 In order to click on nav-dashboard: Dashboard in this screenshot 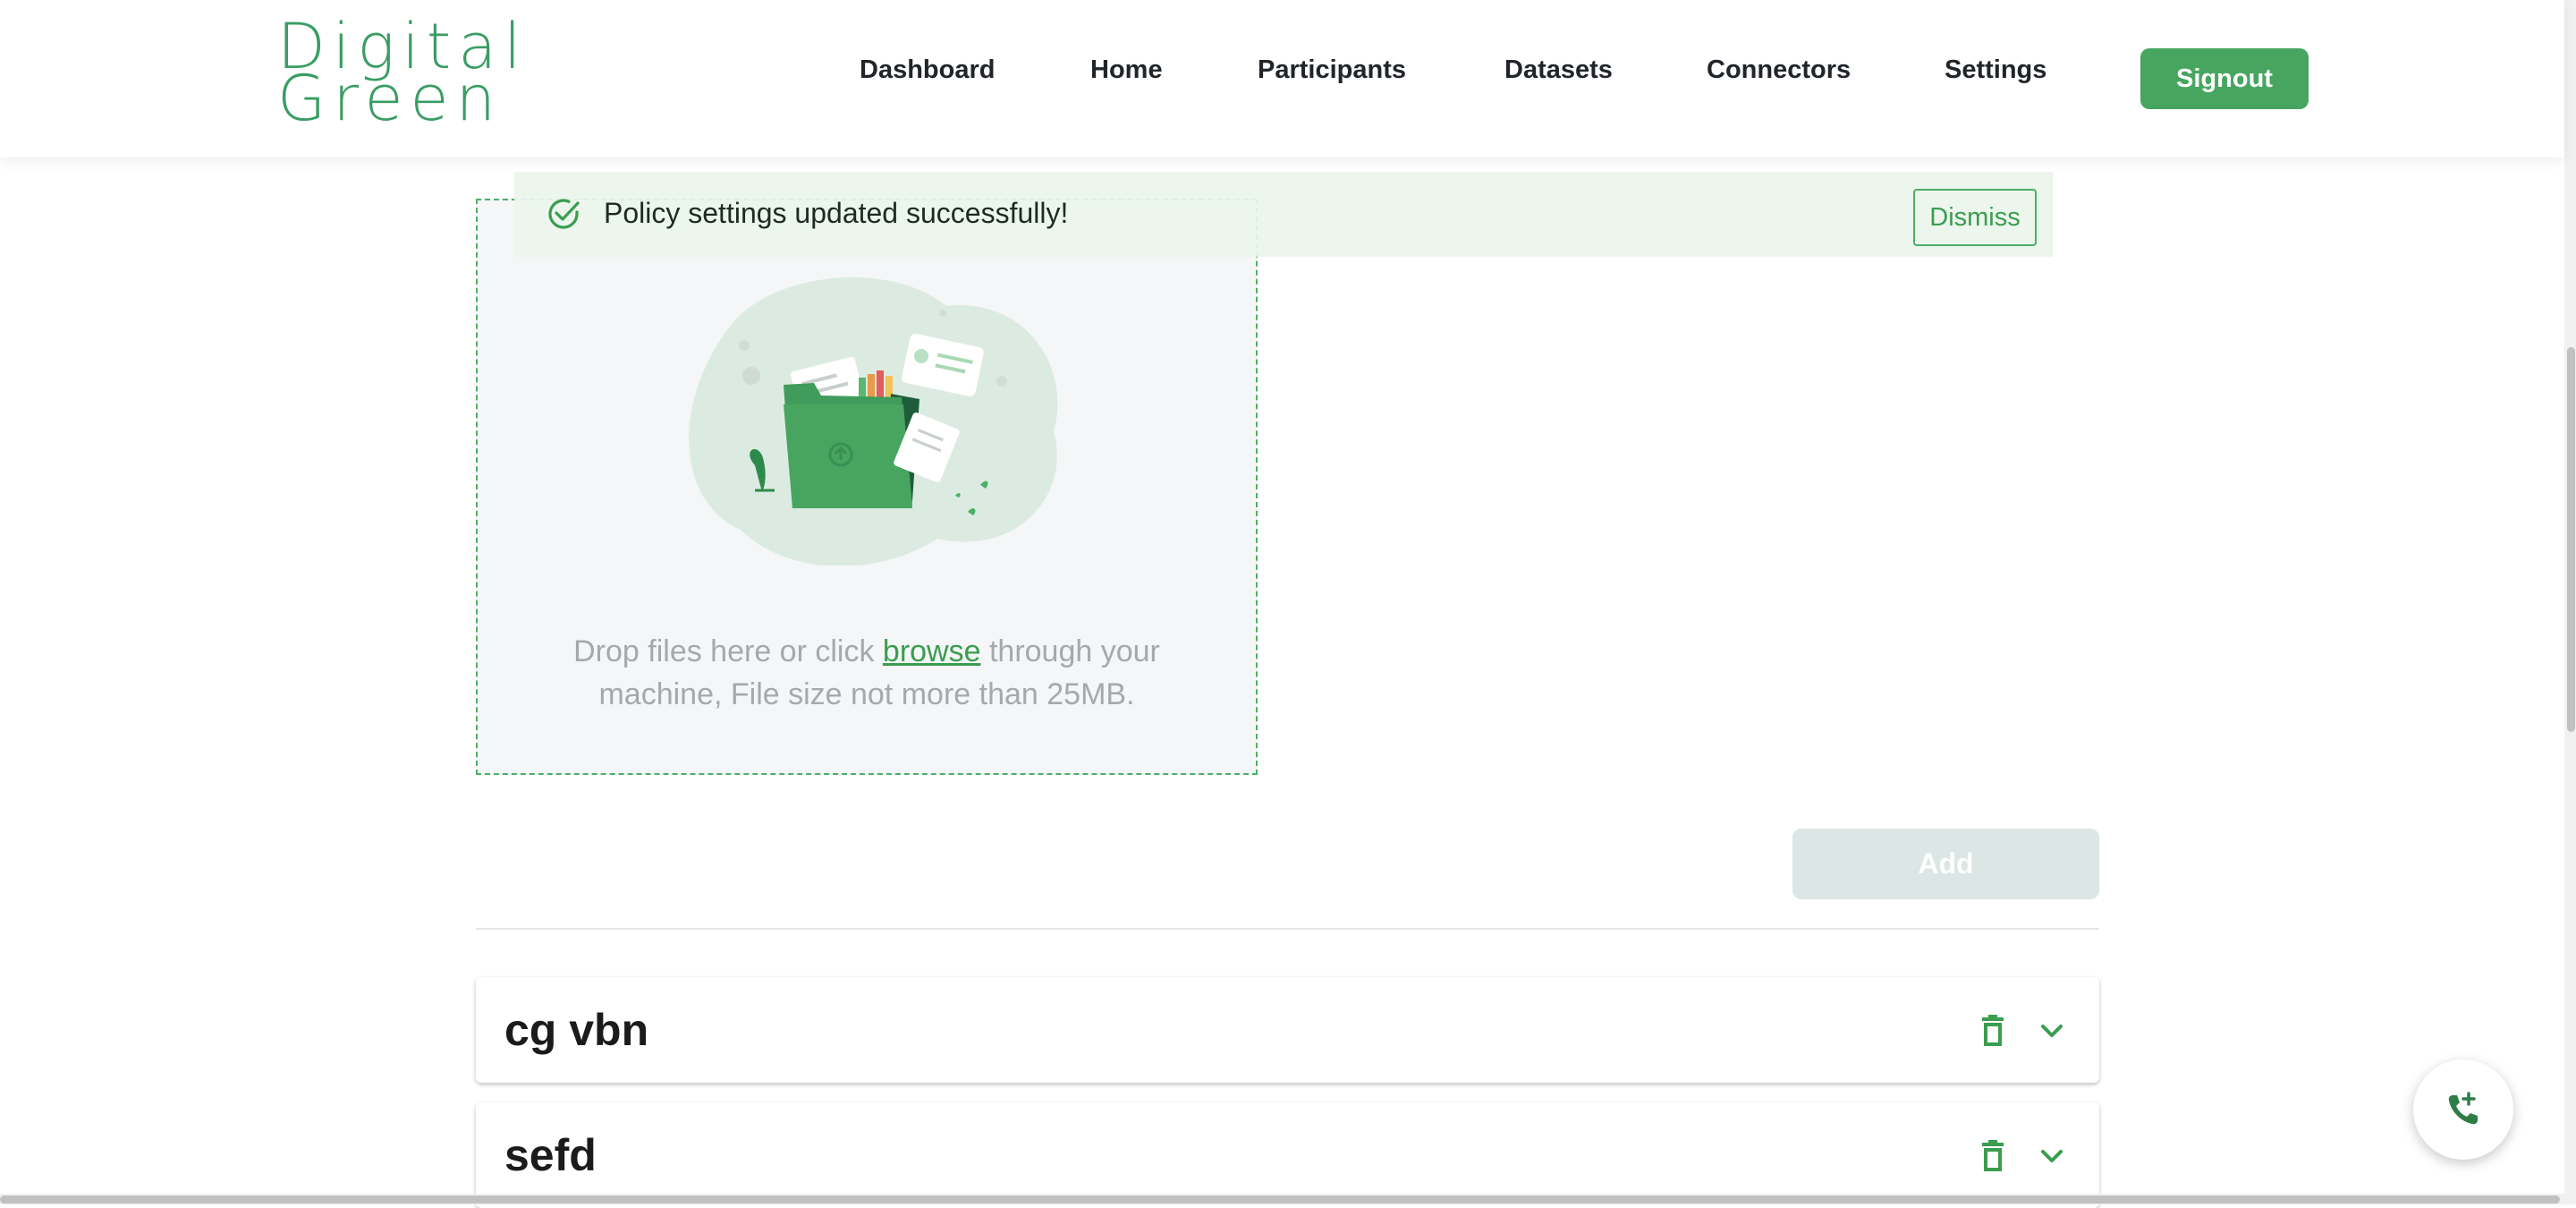, I will do `click(927, 70)`.